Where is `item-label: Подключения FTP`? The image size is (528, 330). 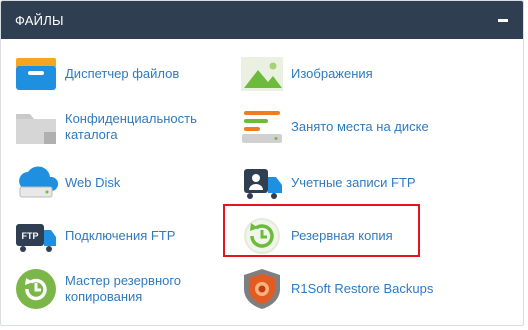 item-label: Подключения FTP is located at coordinates (120, 235).